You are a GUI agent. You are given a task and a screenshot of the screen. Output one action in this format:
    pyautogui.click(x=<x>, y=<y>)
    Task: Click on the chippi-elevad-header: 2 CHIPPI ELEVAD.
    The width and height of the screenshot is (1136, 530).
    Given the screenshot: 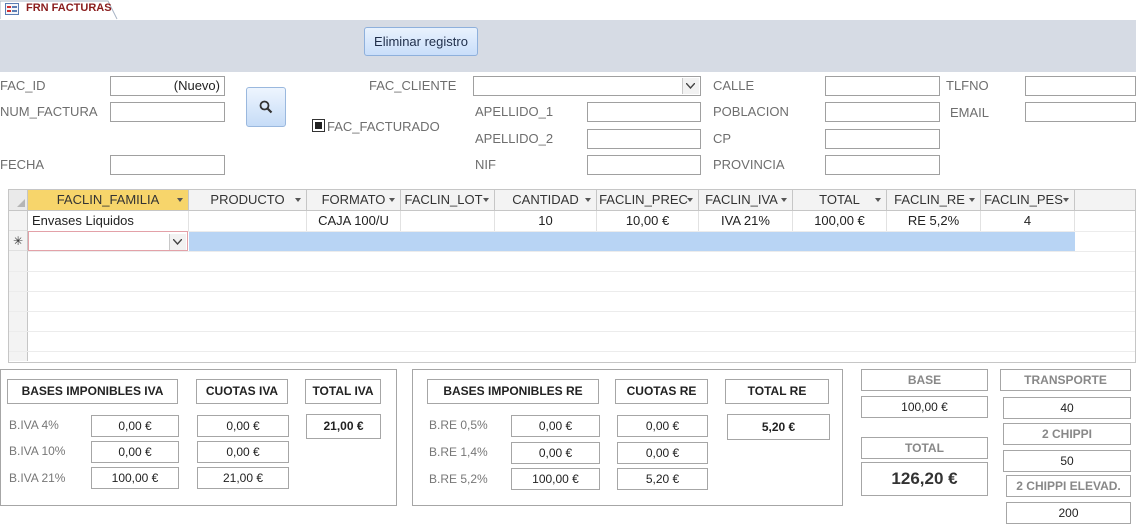 What is the action you would take?
    pyautogui.click(x=1068, y=486)
    